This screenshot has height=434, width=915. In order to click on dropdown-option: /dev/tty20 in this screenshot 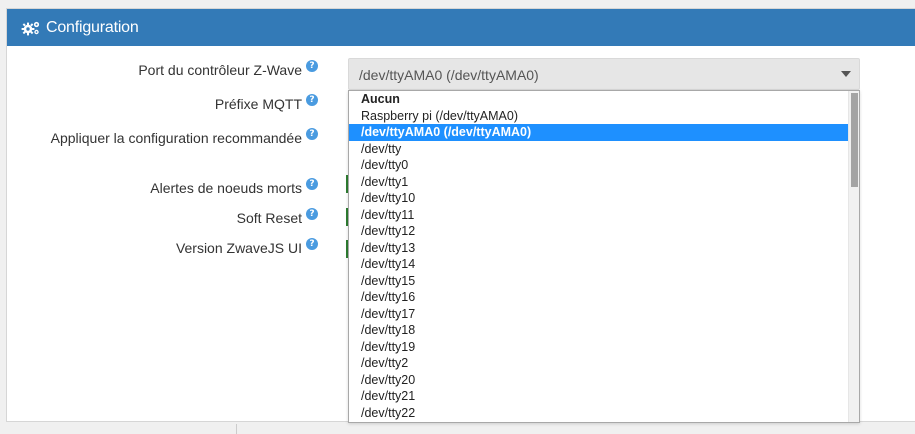, I will do `click(599, 380)`.